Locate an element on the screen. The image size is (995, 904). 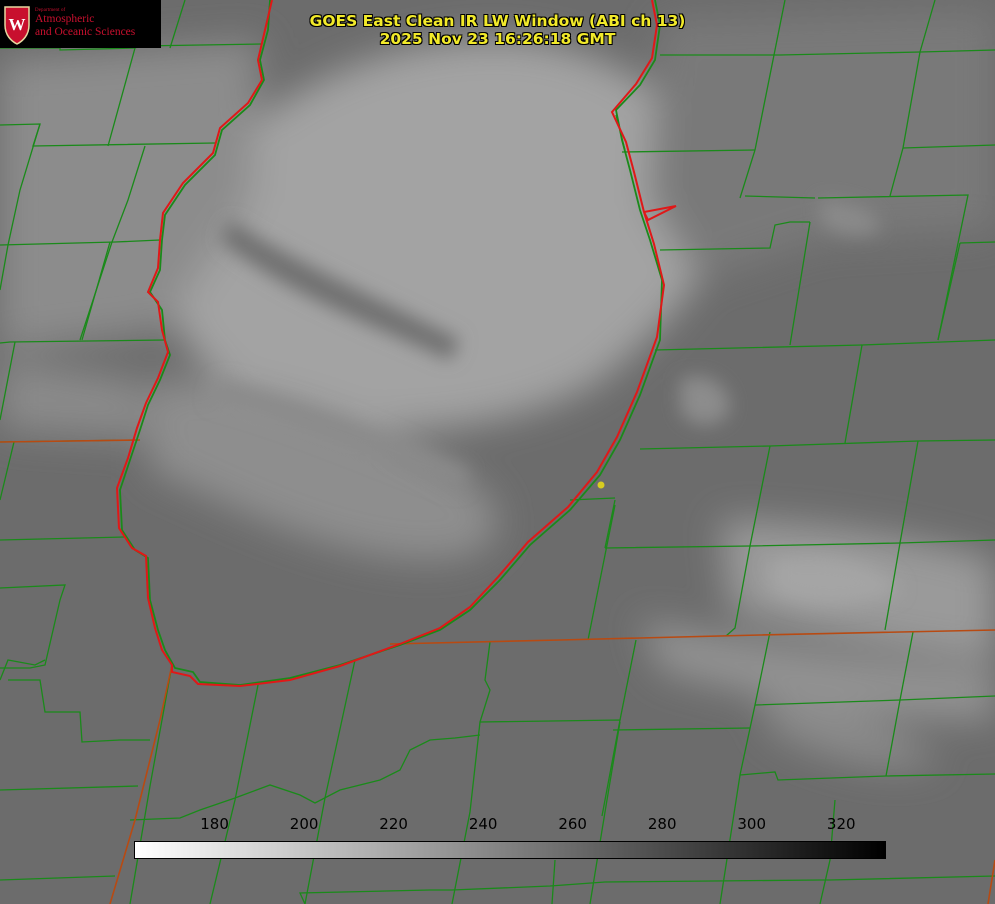
colorbar-tick-280: 280 is located at coordinates (662, 824).